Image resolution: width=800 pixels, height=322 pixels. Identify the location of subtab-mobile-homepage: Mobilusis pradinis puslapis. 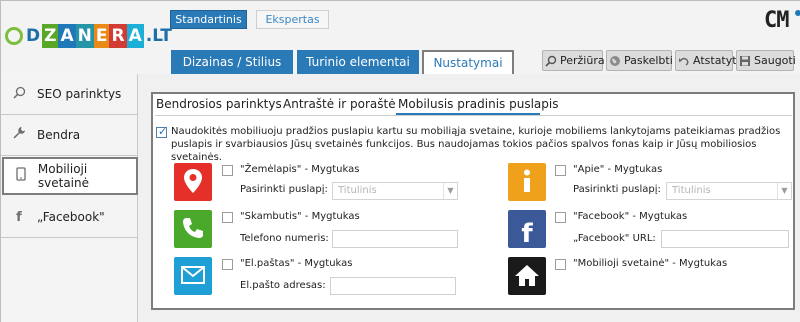
(478, 104).